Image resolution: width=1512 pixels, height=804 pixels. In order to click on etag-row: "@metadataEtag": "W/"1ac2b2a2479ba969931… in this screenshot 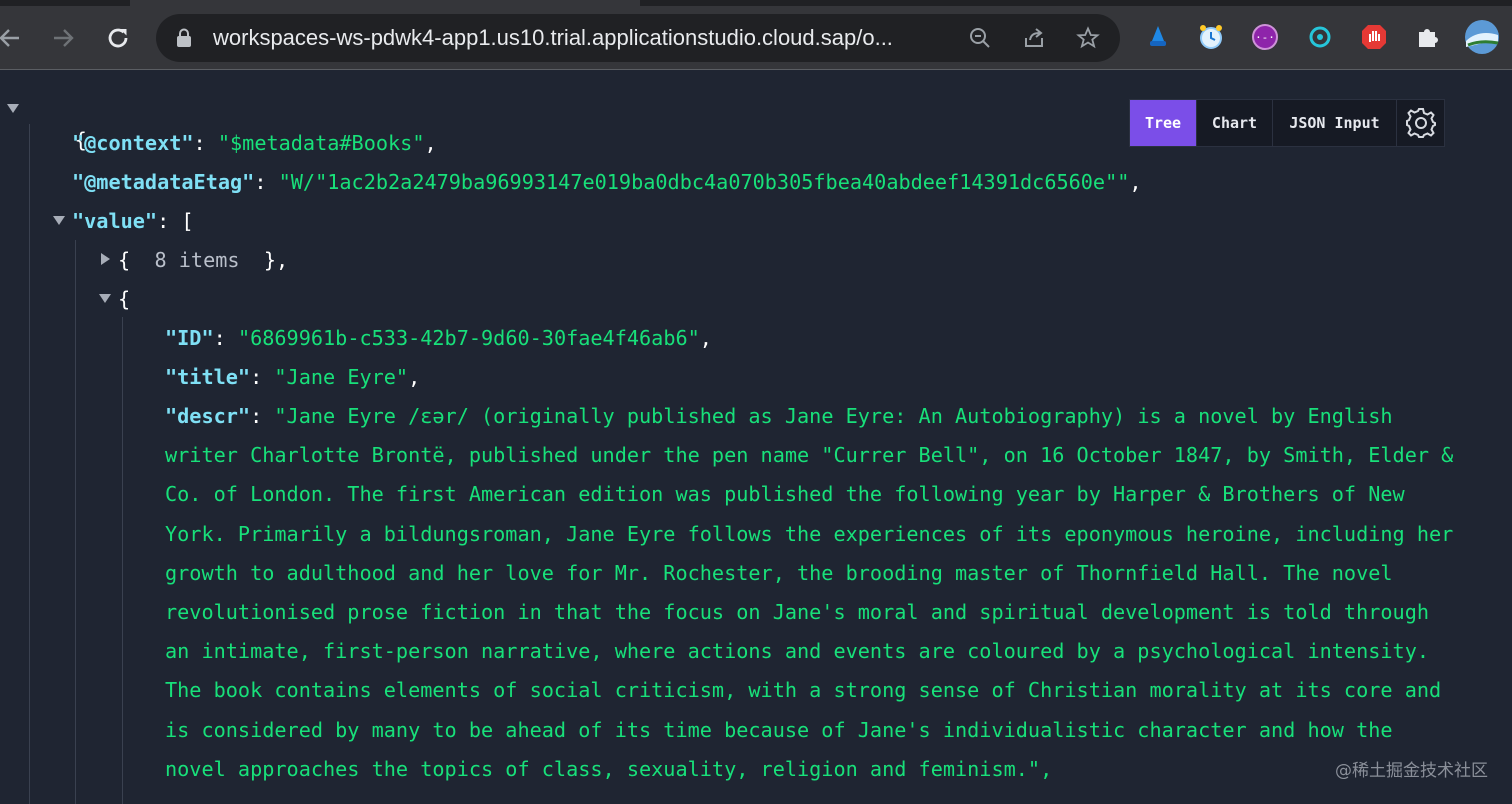, I will do `click(607, 182)`.